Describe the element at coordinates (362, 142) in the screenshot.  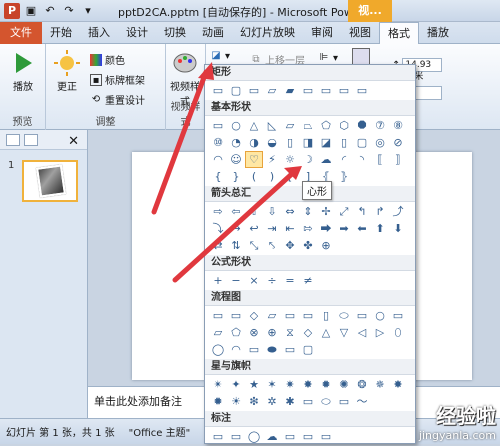
I see `shape-option-icon: ▢` at that location.